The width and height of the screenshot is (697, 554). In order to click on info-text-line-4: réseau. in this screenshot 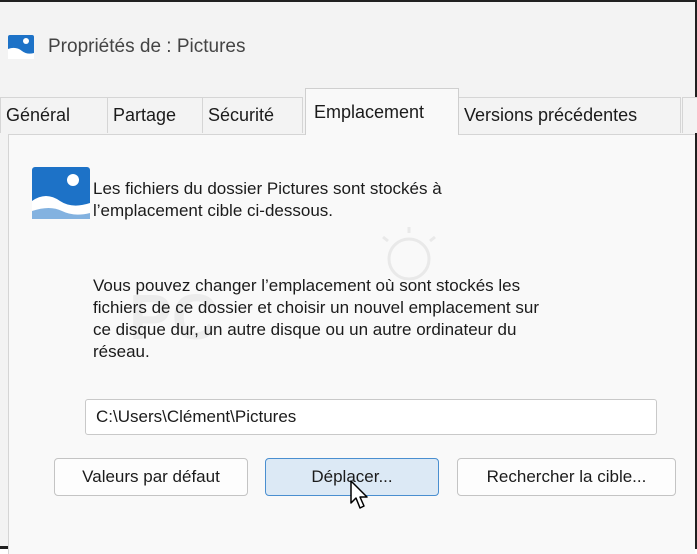, I will do `click(121, 351)`.